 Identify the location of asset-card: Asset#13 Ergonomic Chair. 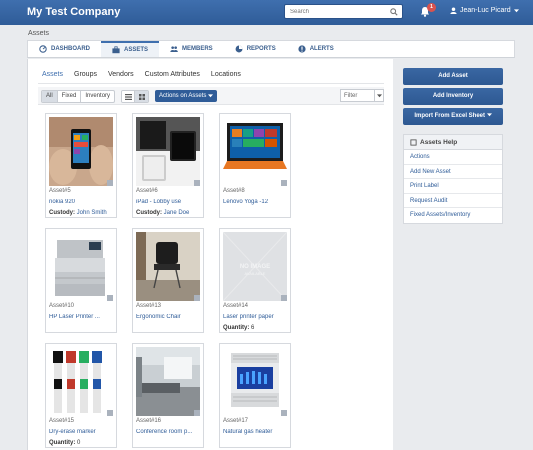
(168, 280).